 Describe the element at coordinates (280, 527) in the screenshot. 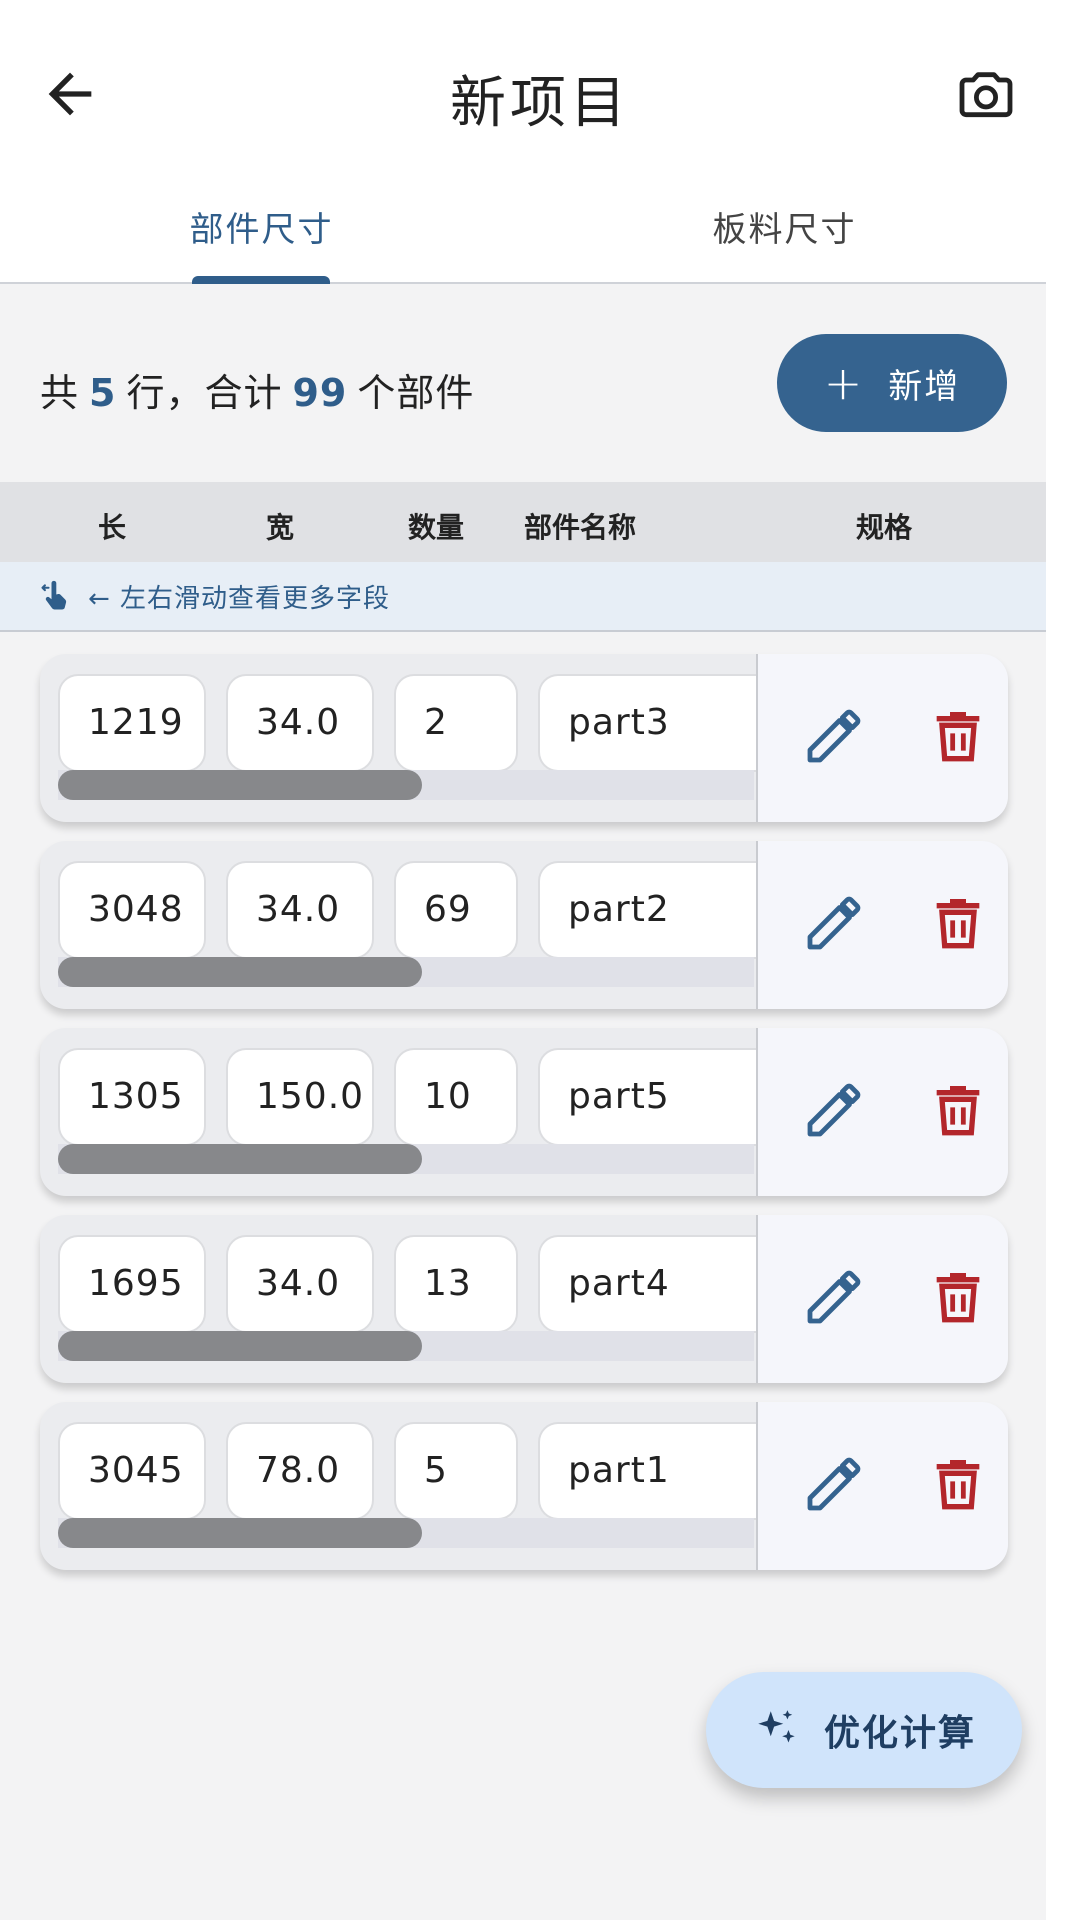

I see `column-header-width: 宽` at that location.